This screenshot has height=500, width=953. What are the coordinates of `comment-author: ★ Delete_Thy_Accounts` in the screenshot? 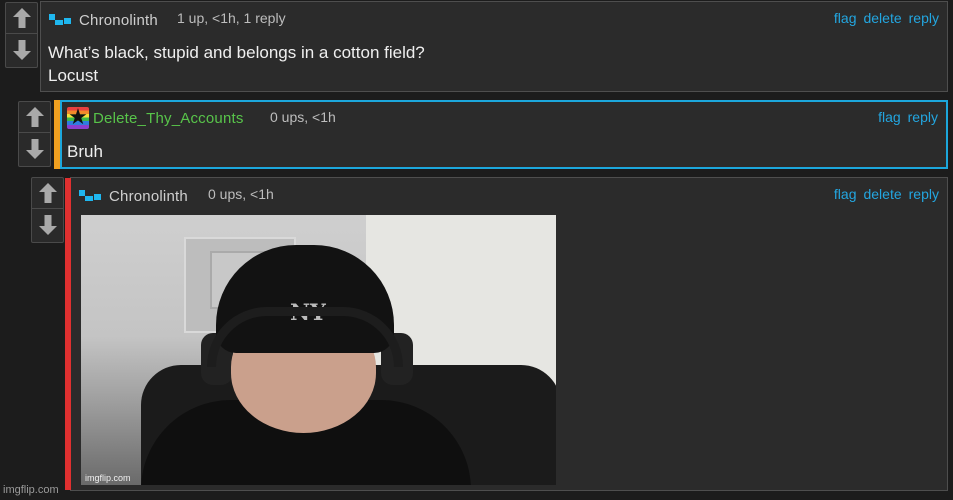 It's located at (155, 118).